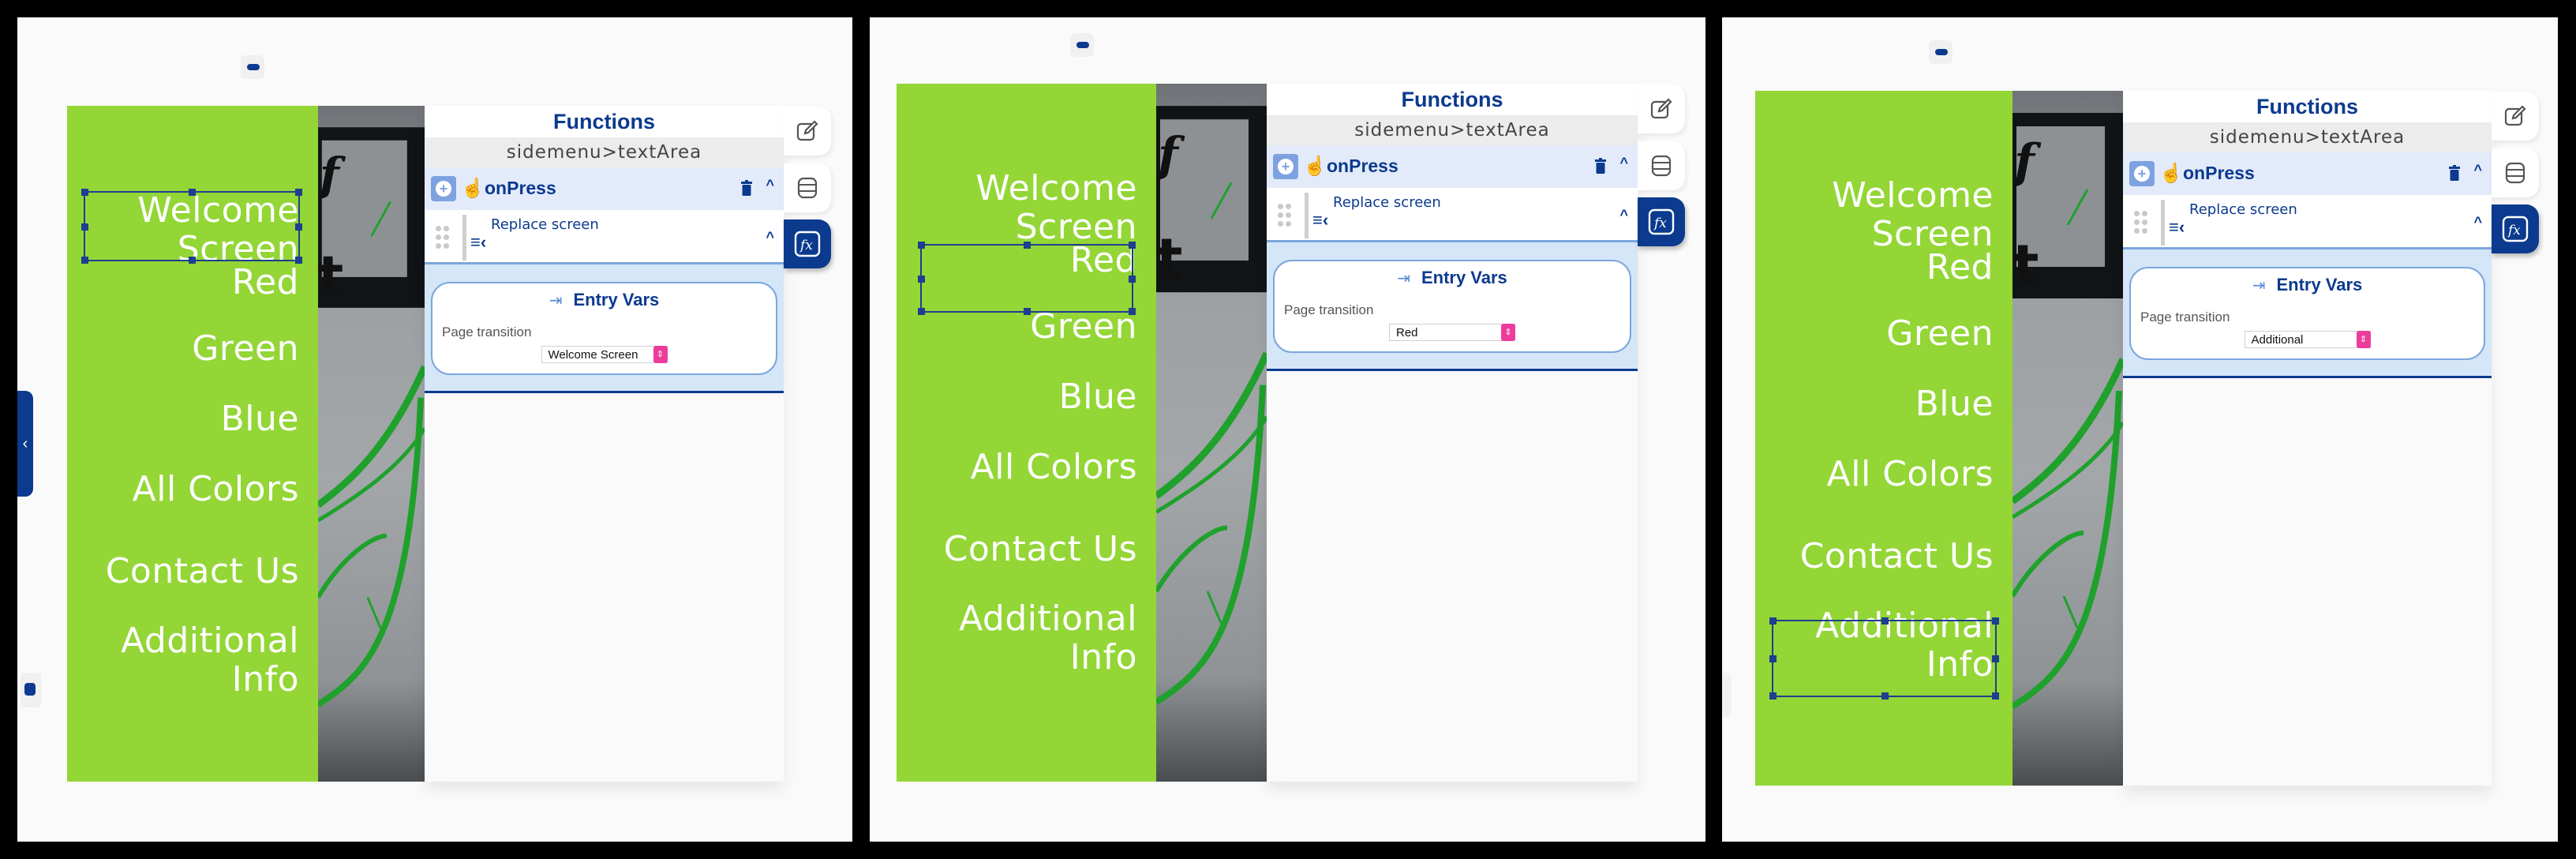  Describe the element at coordinates (1452, 332) in the screenshot. I see `page-transition-select: Red ⇕` at that location.